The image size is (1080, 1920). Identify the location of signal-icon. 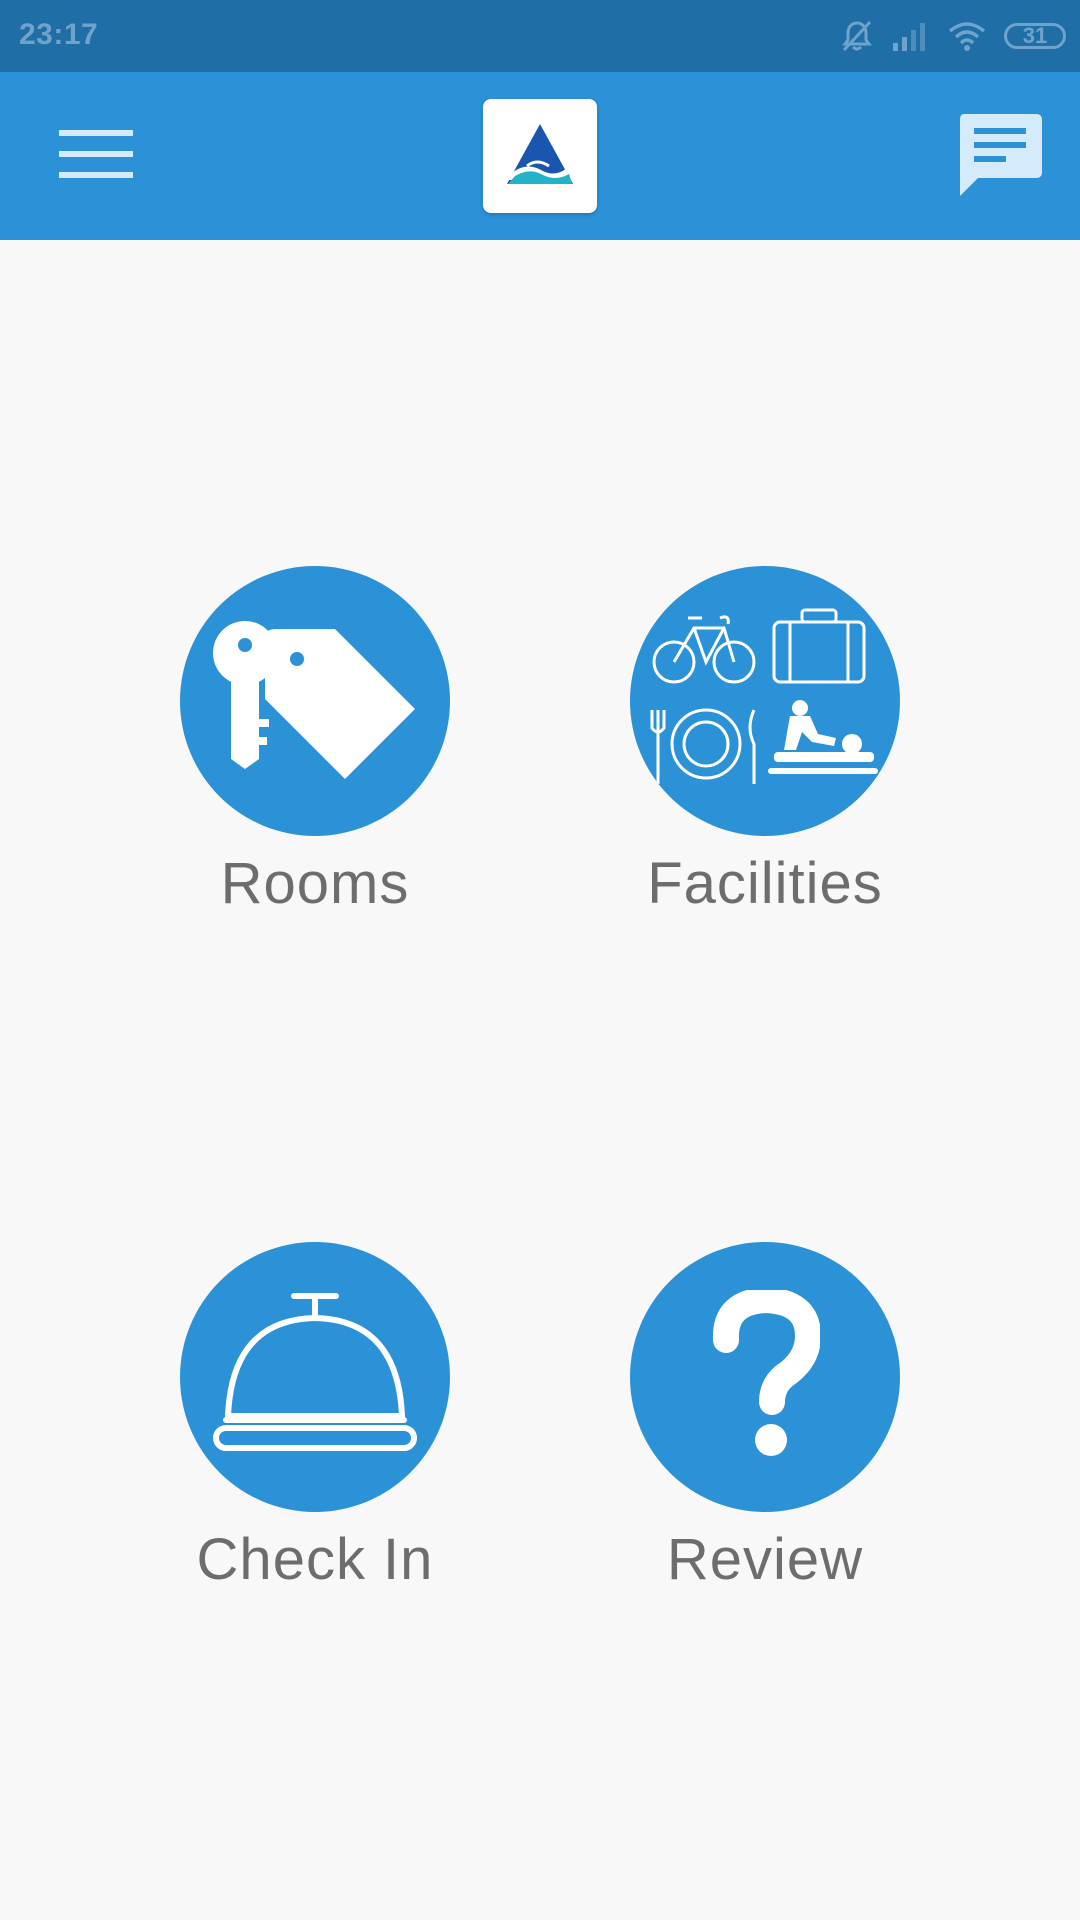
(911, 36).